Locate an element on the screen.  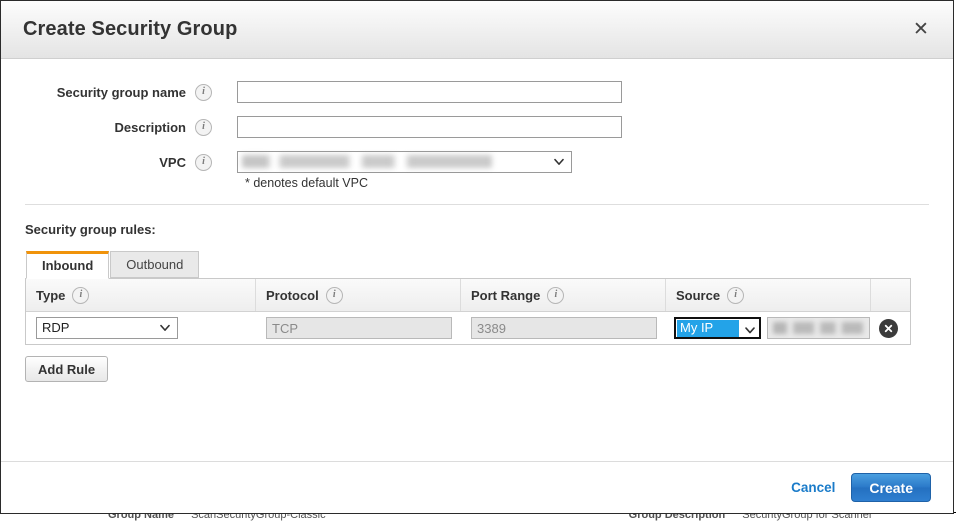
rule-source-select: My IP is located at coordinates (717, 328).